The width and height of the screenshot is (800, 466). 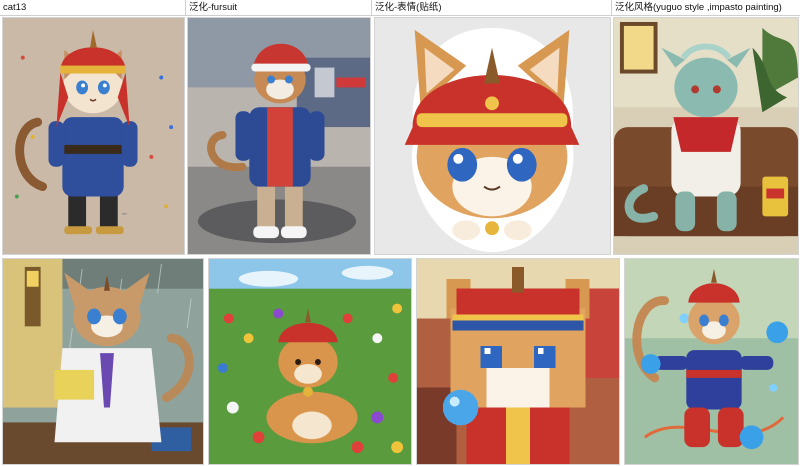 I want to click on label-cat13: cat13, so click(x=15, y=7).